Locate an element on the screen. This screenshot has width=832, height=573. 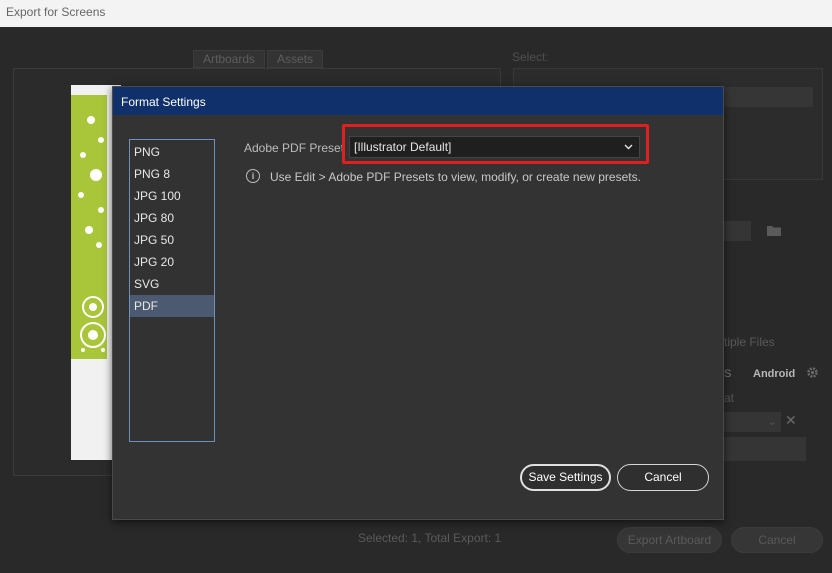
format-label: at is located at coordinates (729, 398).